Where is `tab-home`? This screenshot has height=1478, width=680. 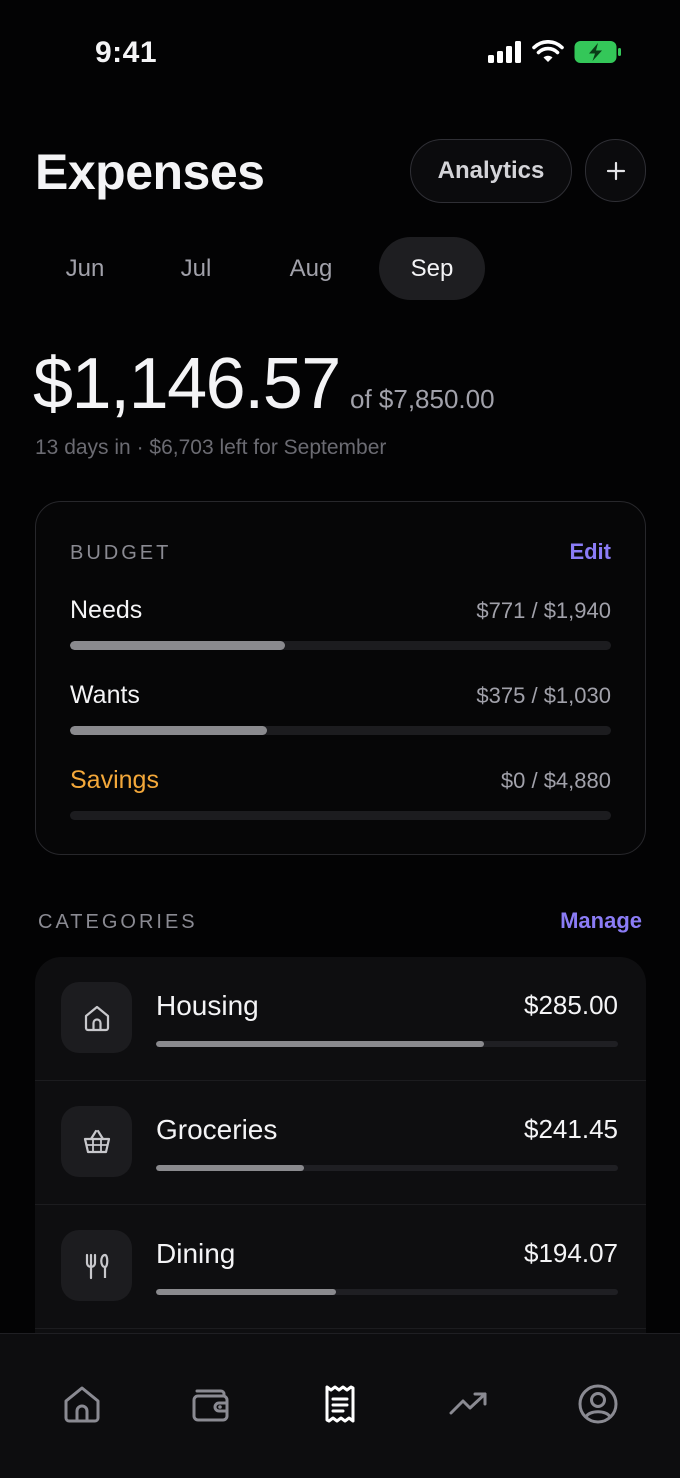
tab-home is located at coordinates (82, 1404).